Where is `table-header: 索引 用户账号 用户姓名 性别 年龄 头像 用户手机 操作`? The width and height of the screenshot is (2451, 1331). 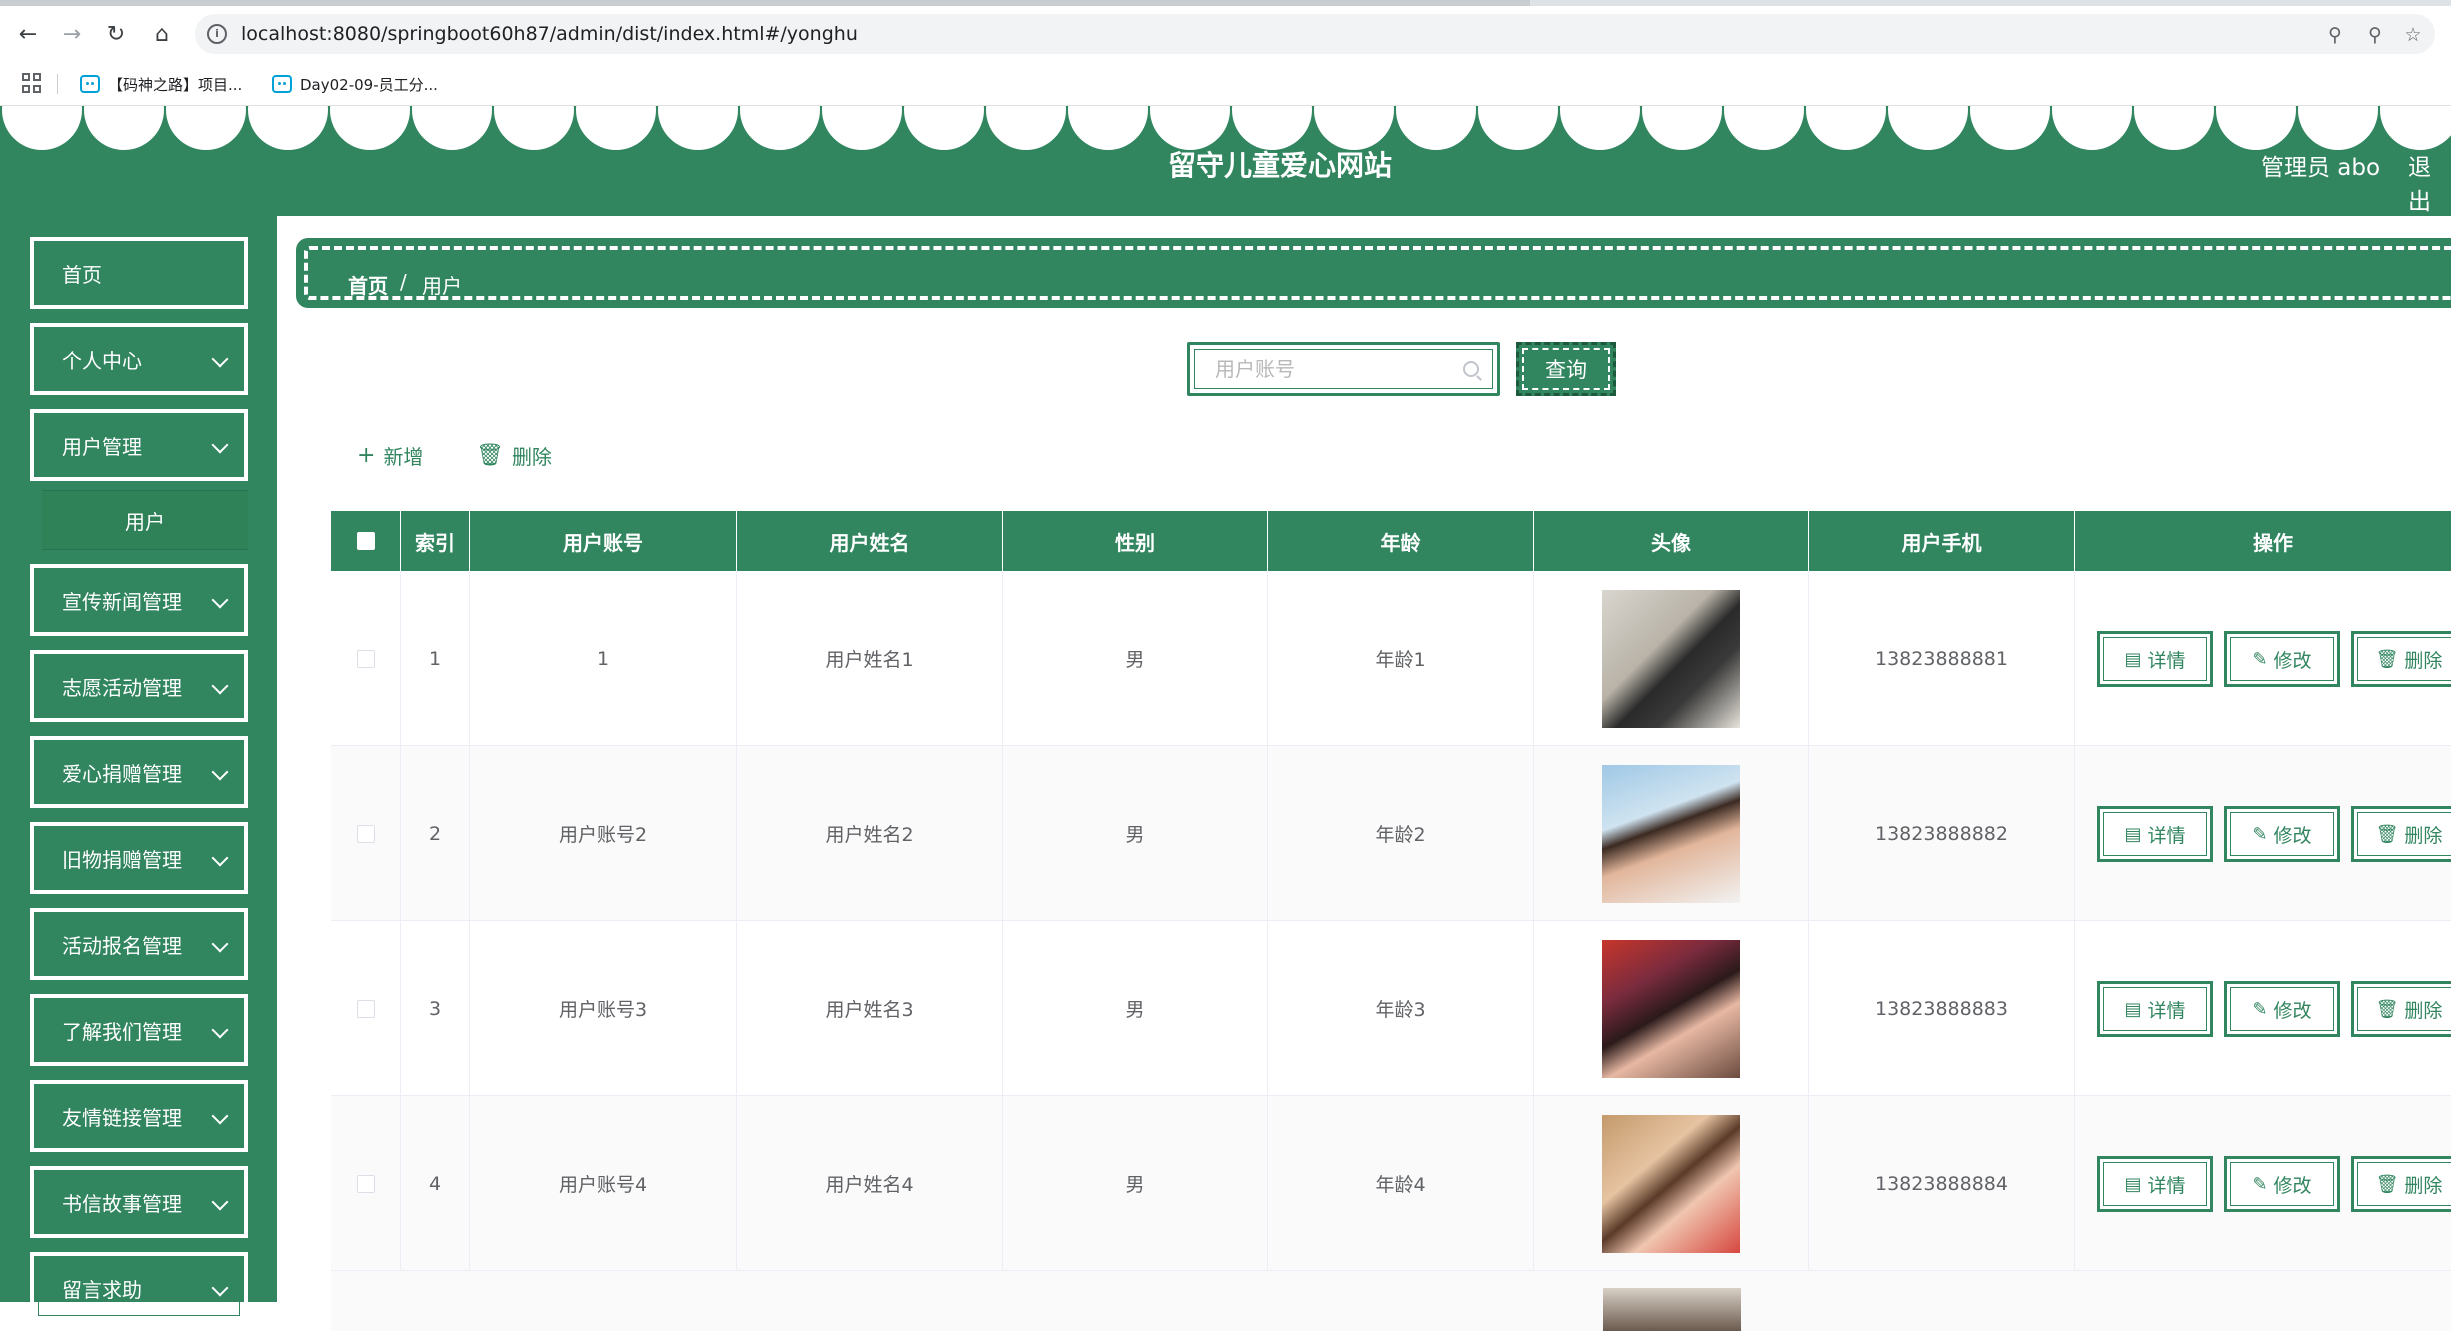 table-header: 索引 用户账号 用户姓名 性别 年龄 头像 用户手机 操作 is located at coordinates (1391, 541).